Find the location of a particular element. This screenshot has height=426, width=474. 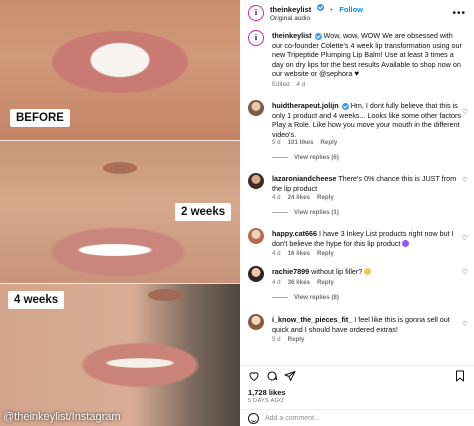

four-weeks-label: 4 weeks is located at coordinates (36, 300).